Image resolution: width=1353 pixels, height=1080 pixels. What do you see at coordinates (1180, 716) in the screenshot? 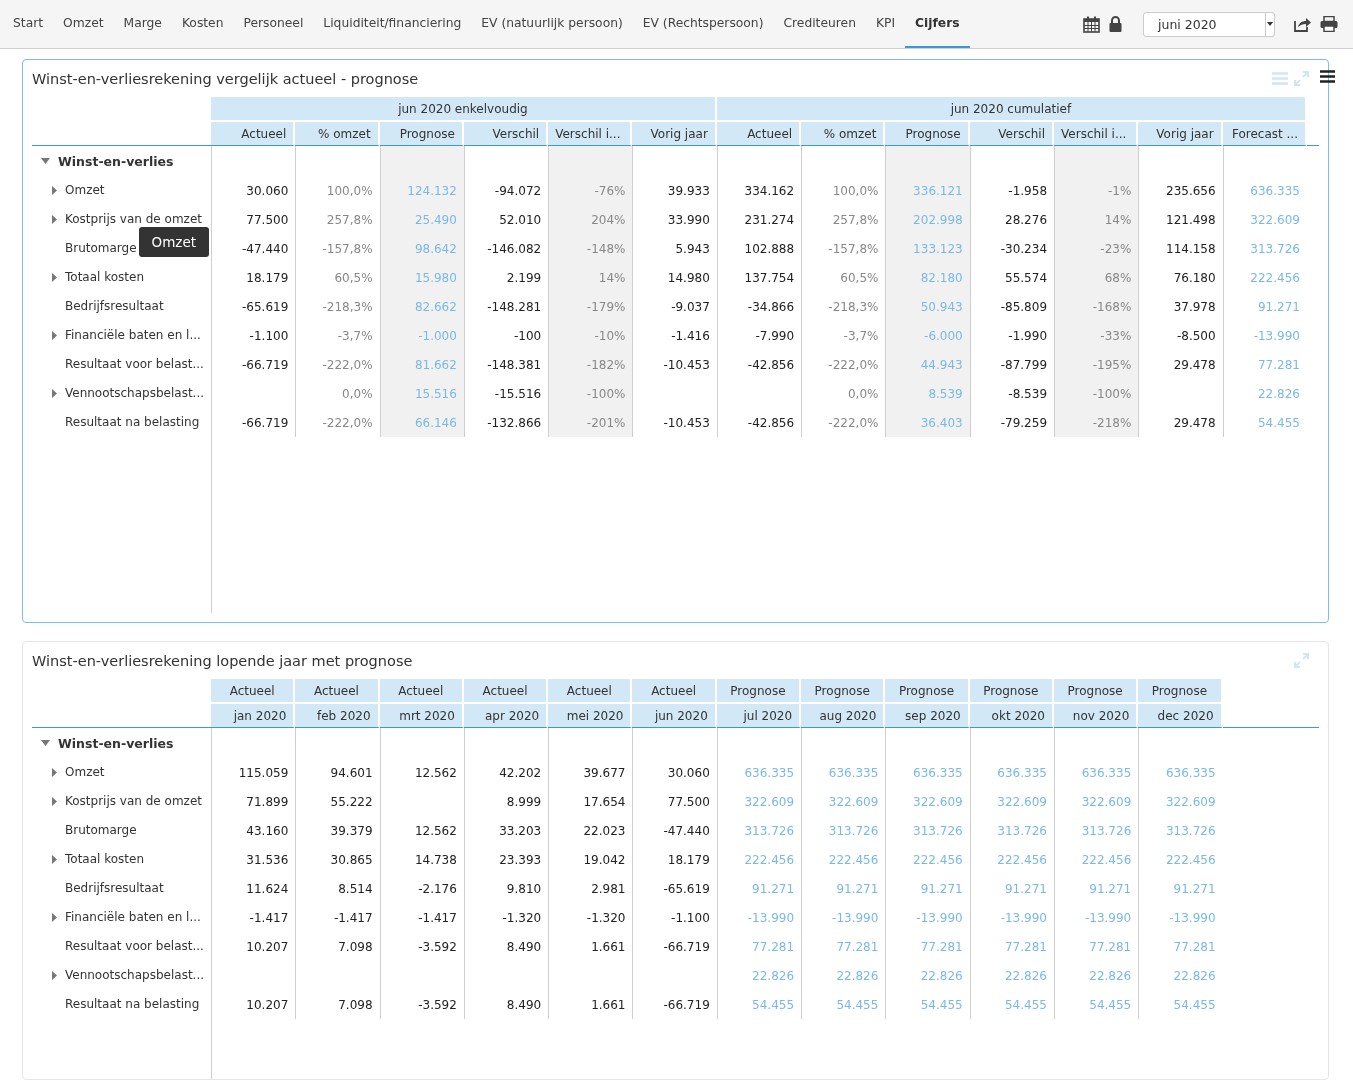
I see `column-header: dec 2020` at bounding box center [1180, 716].